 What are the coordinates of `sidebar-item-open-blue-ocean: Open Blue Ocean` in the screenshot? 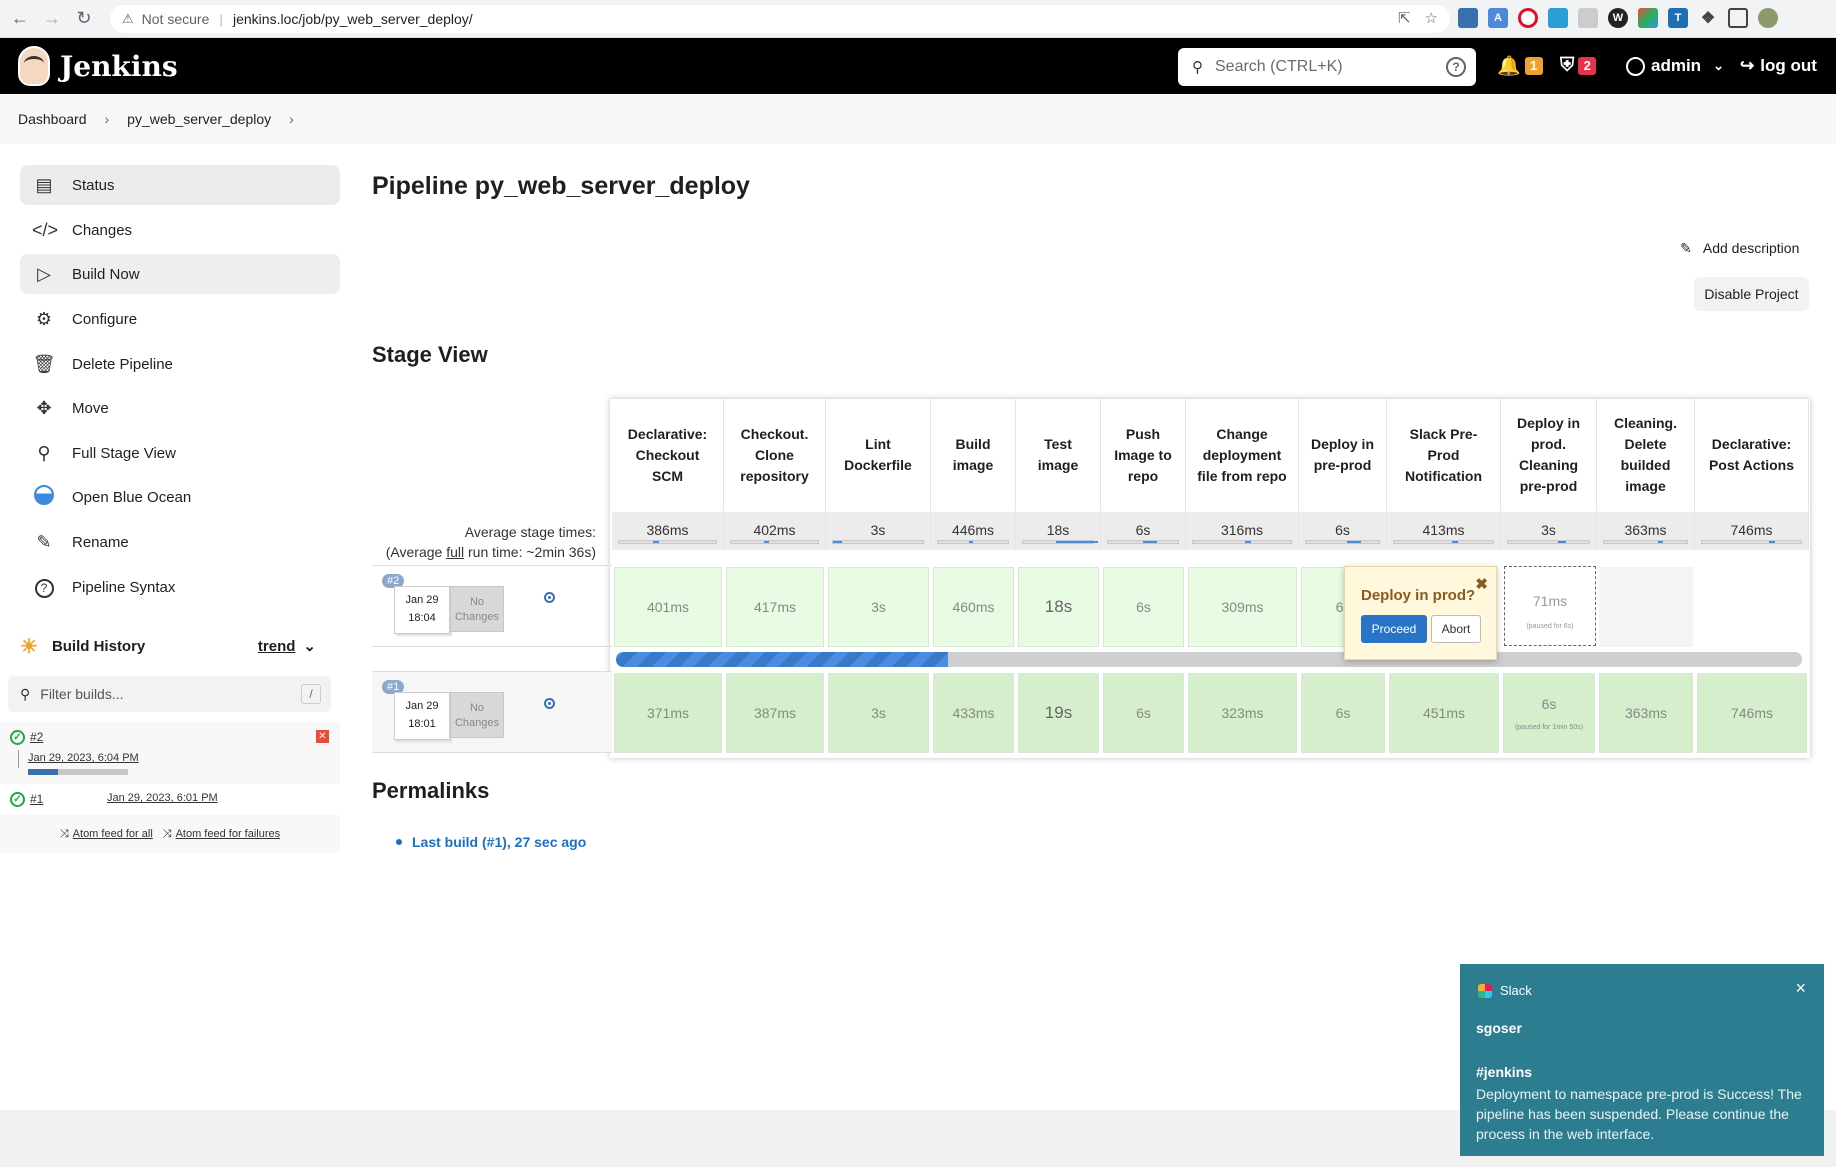 It's located at (180, 497).